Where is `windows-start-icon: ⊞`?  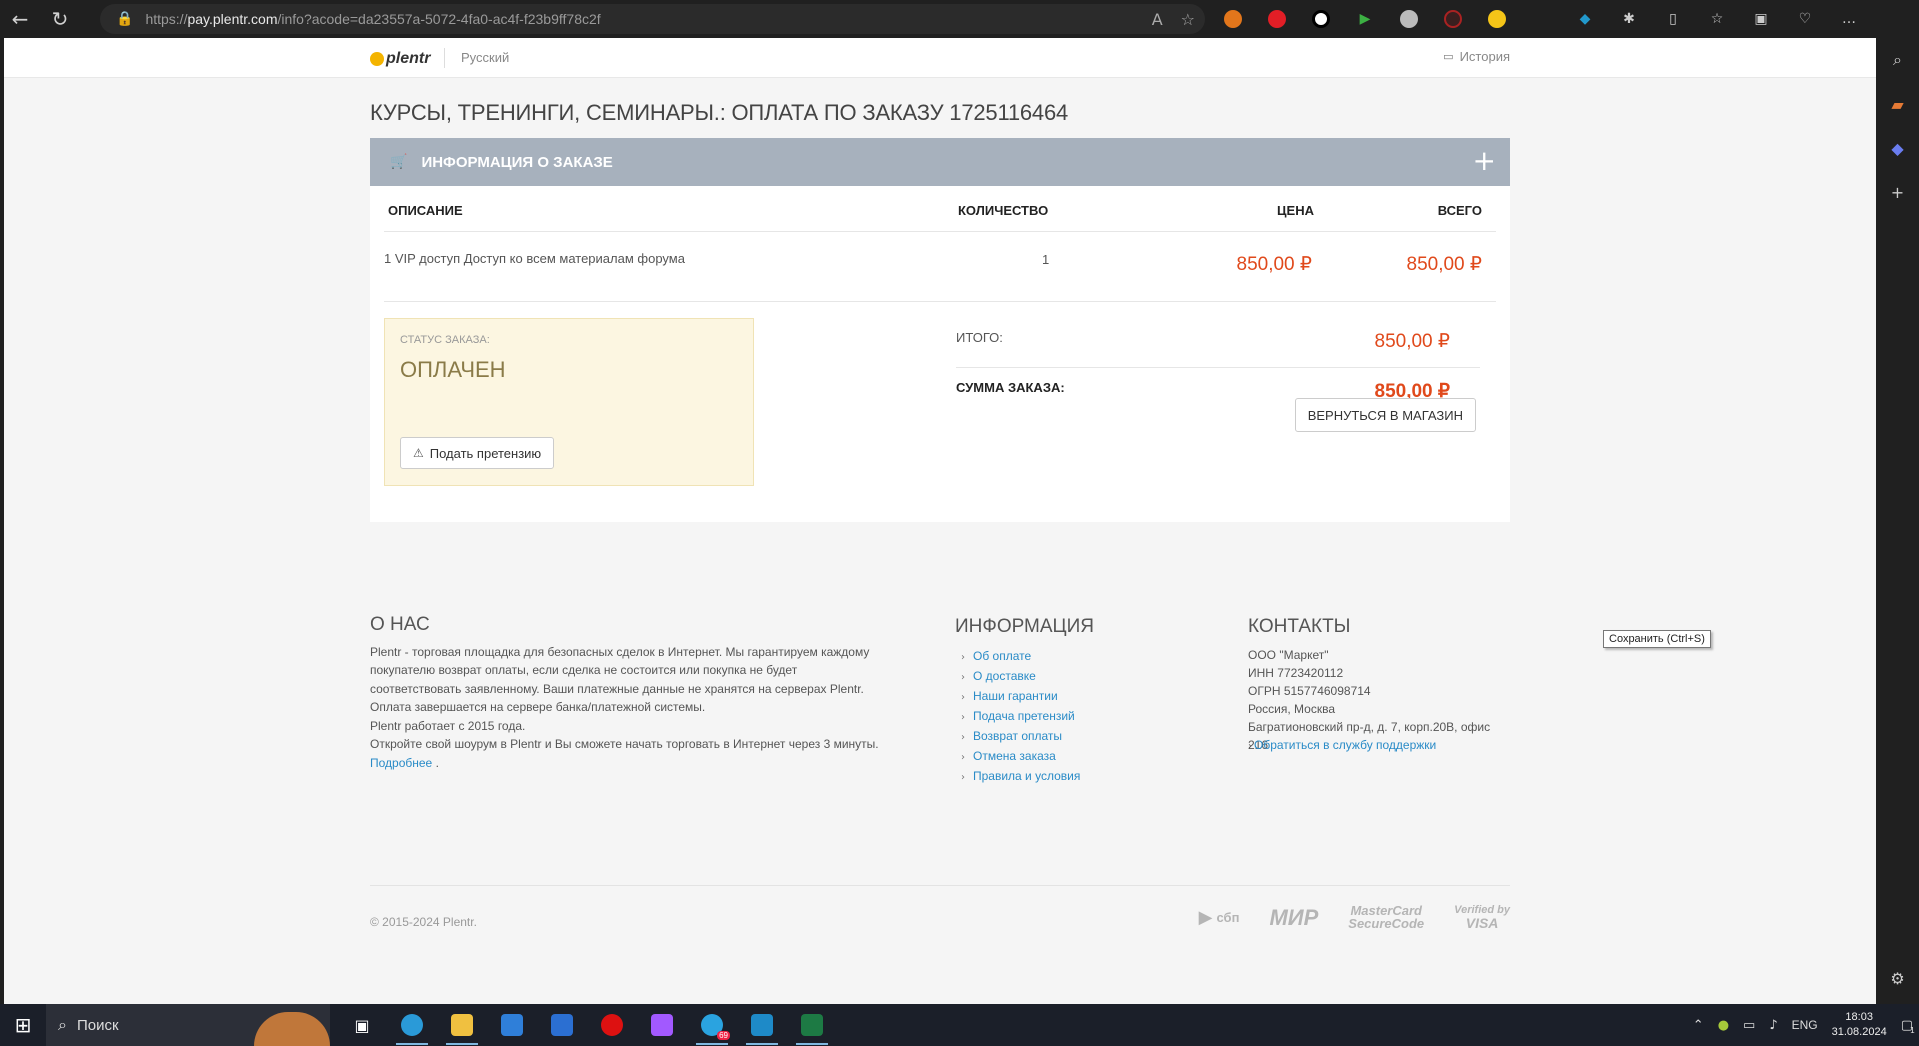 windows-start-icon: ⊞ is located at coordinates (23, 1025).